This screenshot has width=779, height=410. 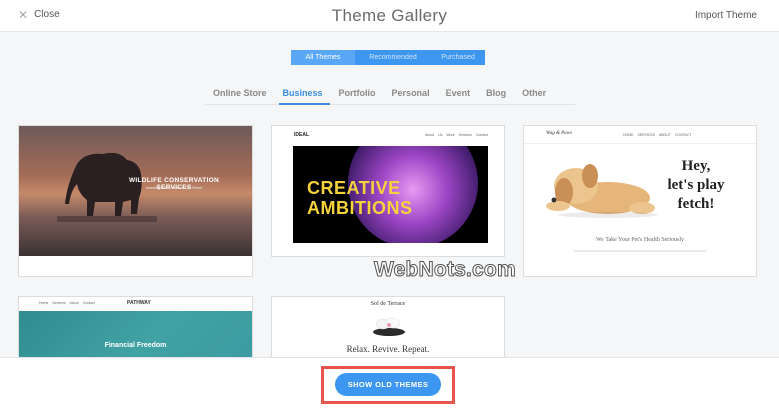 What do you see at coordinates (559, 133) in the screenshot?
I see `dog-brand: Wag & Paws` at bounding box center [559, 133].